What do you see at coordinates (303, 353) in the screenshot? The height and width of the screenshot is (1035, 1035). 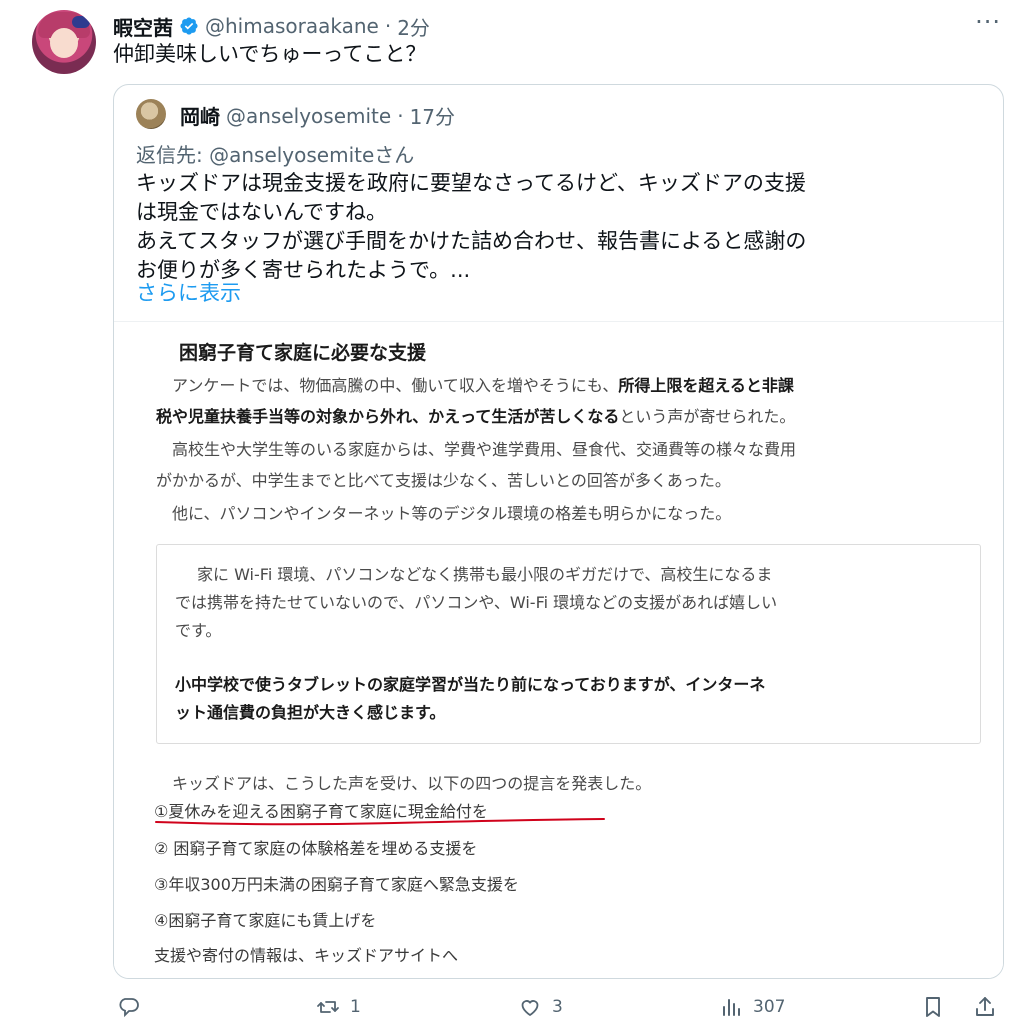 I see `article-heading: 困窮子育て家庭に必要な支援` at bounding box center [303, 353].